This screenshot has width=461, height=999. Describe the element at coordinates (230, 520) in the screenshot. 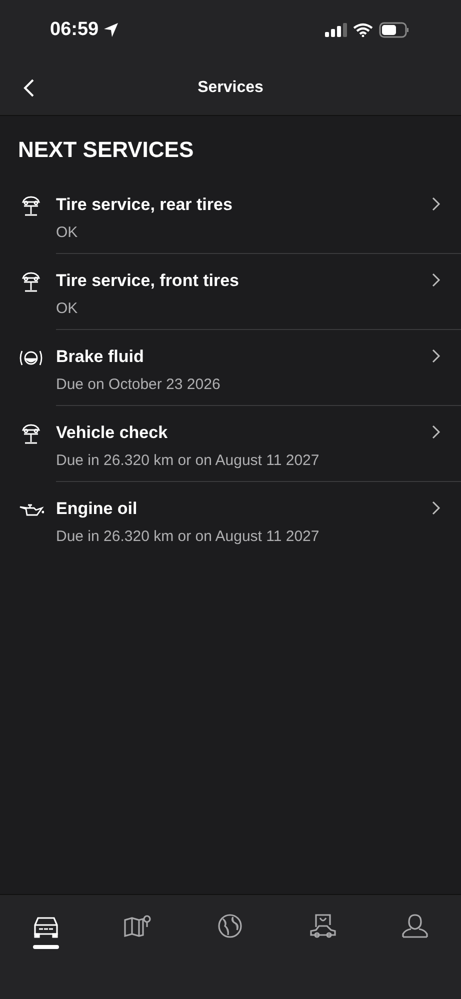

I see `service-row: Engine oil Due in 26.320 km or on August 11 2027` at that location.